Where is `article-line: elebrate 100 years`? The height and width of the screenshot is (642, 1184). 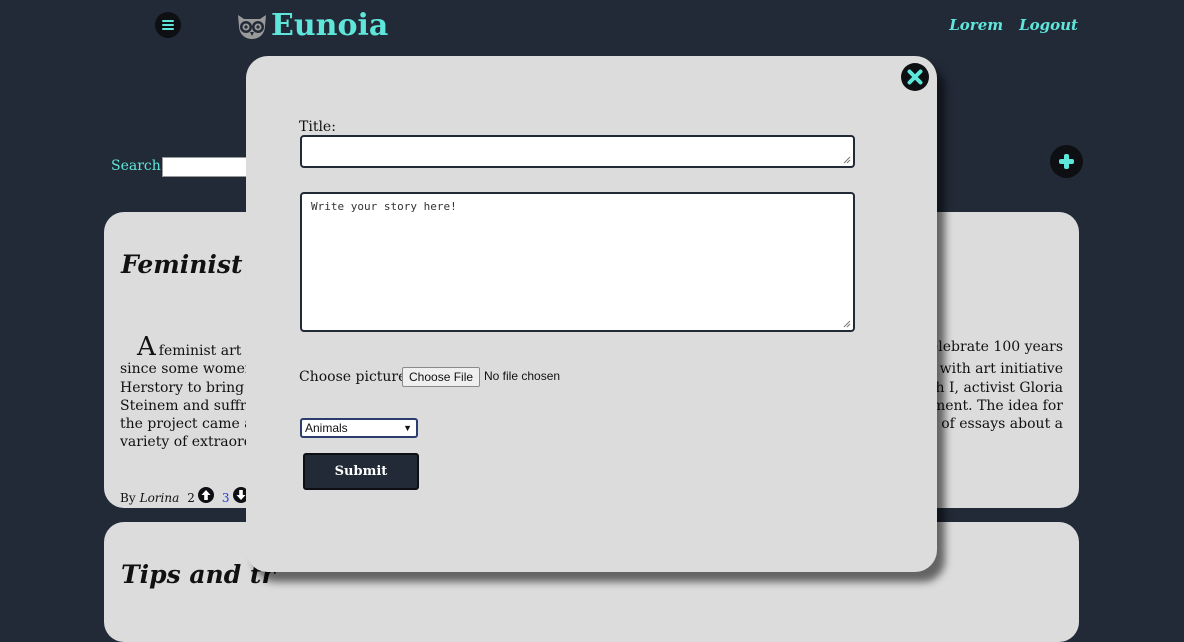
article-line: elebrate 100 years is located at coordinates (996, 347).